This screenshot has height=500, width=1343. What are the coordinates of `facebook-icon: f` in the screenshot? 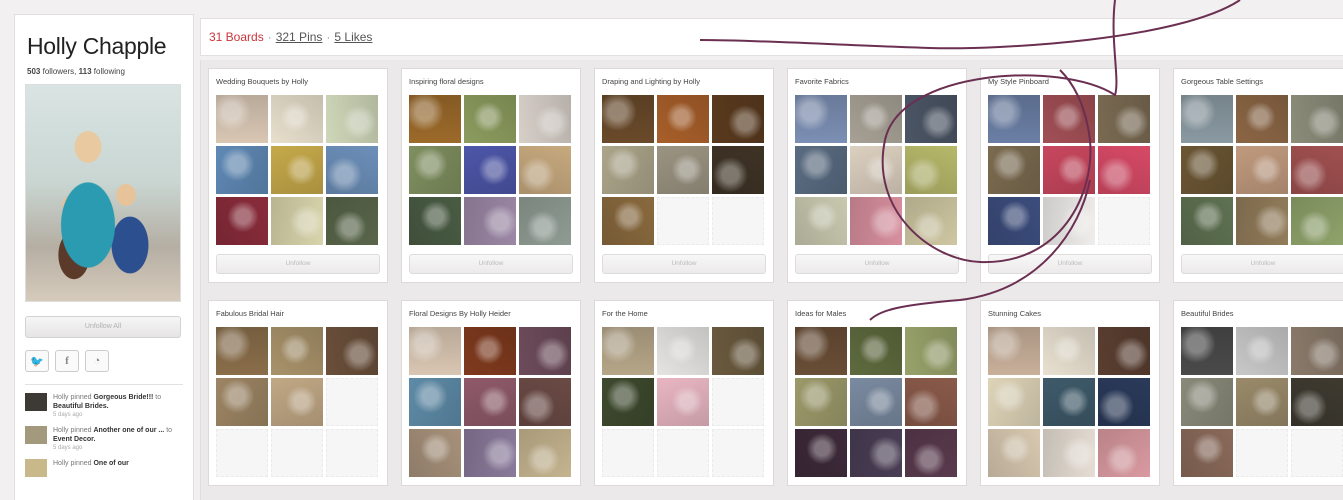 It's located at (67, 361).